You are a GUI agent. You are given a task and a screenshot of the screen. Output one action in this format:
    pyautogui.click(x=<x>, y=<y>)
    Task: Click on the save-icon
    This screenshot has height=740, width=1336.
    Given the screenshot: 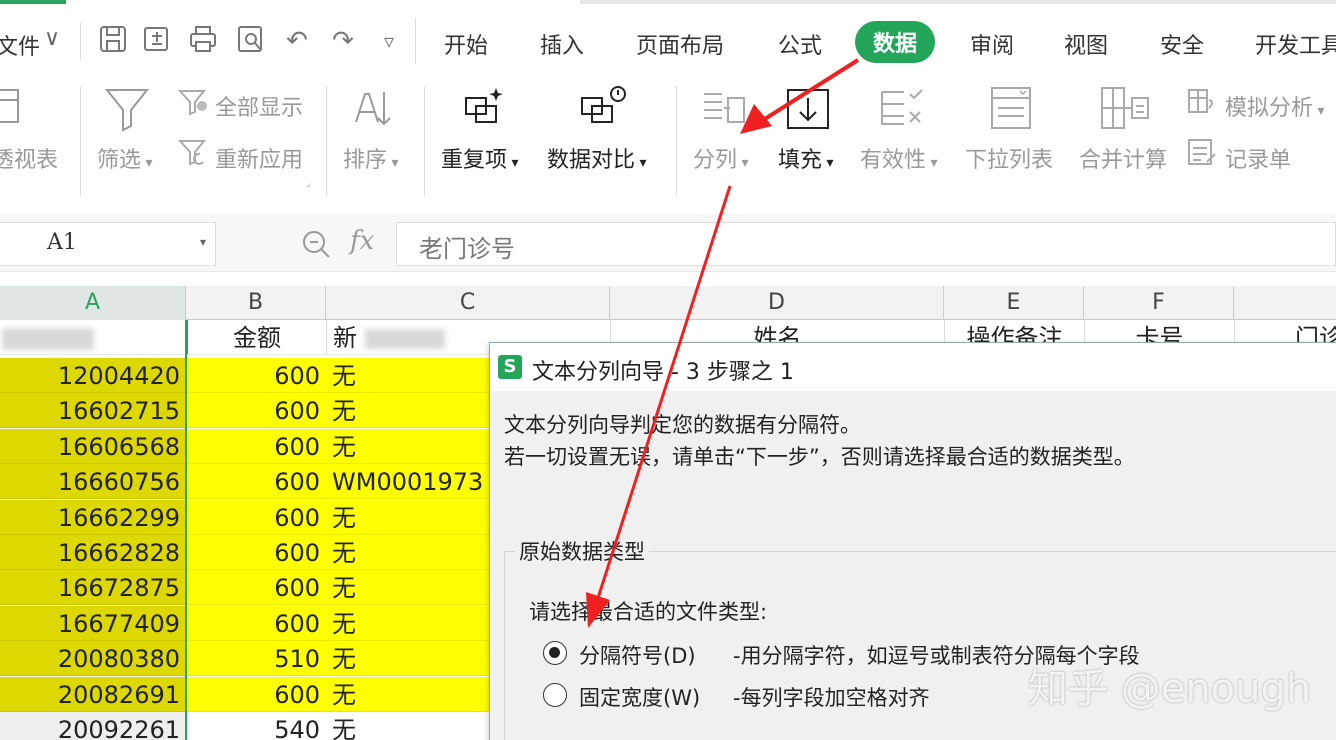 What is the action you would take?
    pyautogui.click(x=113, y=41)
    